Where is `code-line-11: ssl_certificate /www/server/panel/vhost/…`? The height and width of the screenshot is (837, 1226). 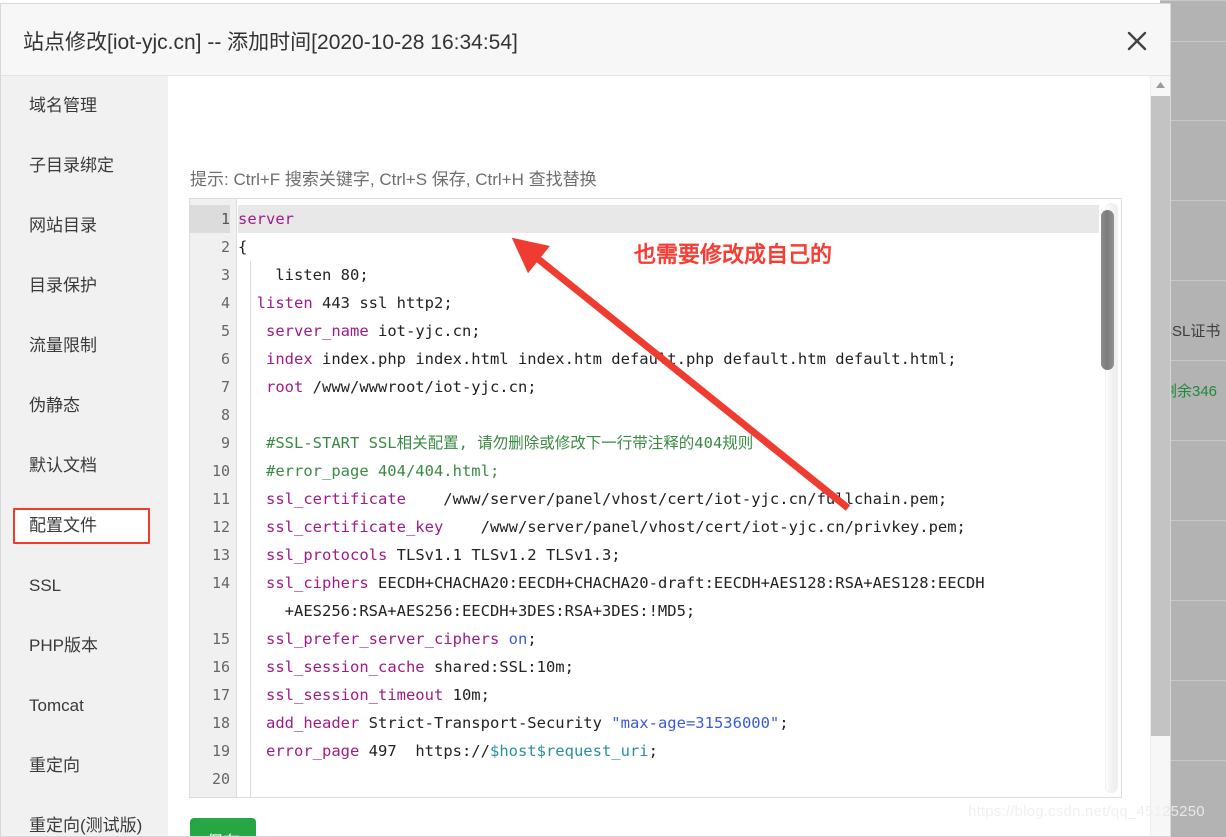
code-line-11: ssl_certificate /www/server/panel/vhost/… is located at coordinates (592, 499).